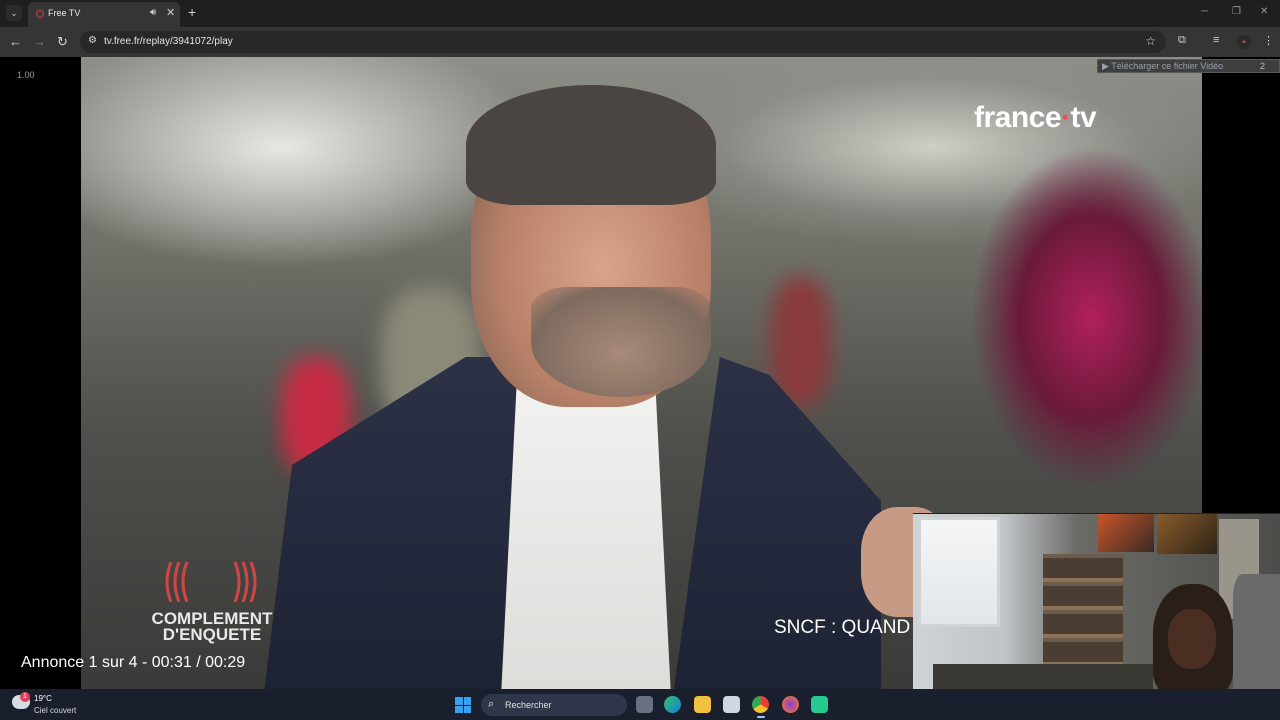 The height and width of the screenshot is (720, 1280). I want to click on taskbar-search: ⌕ Rechercher, so click(554, 705).